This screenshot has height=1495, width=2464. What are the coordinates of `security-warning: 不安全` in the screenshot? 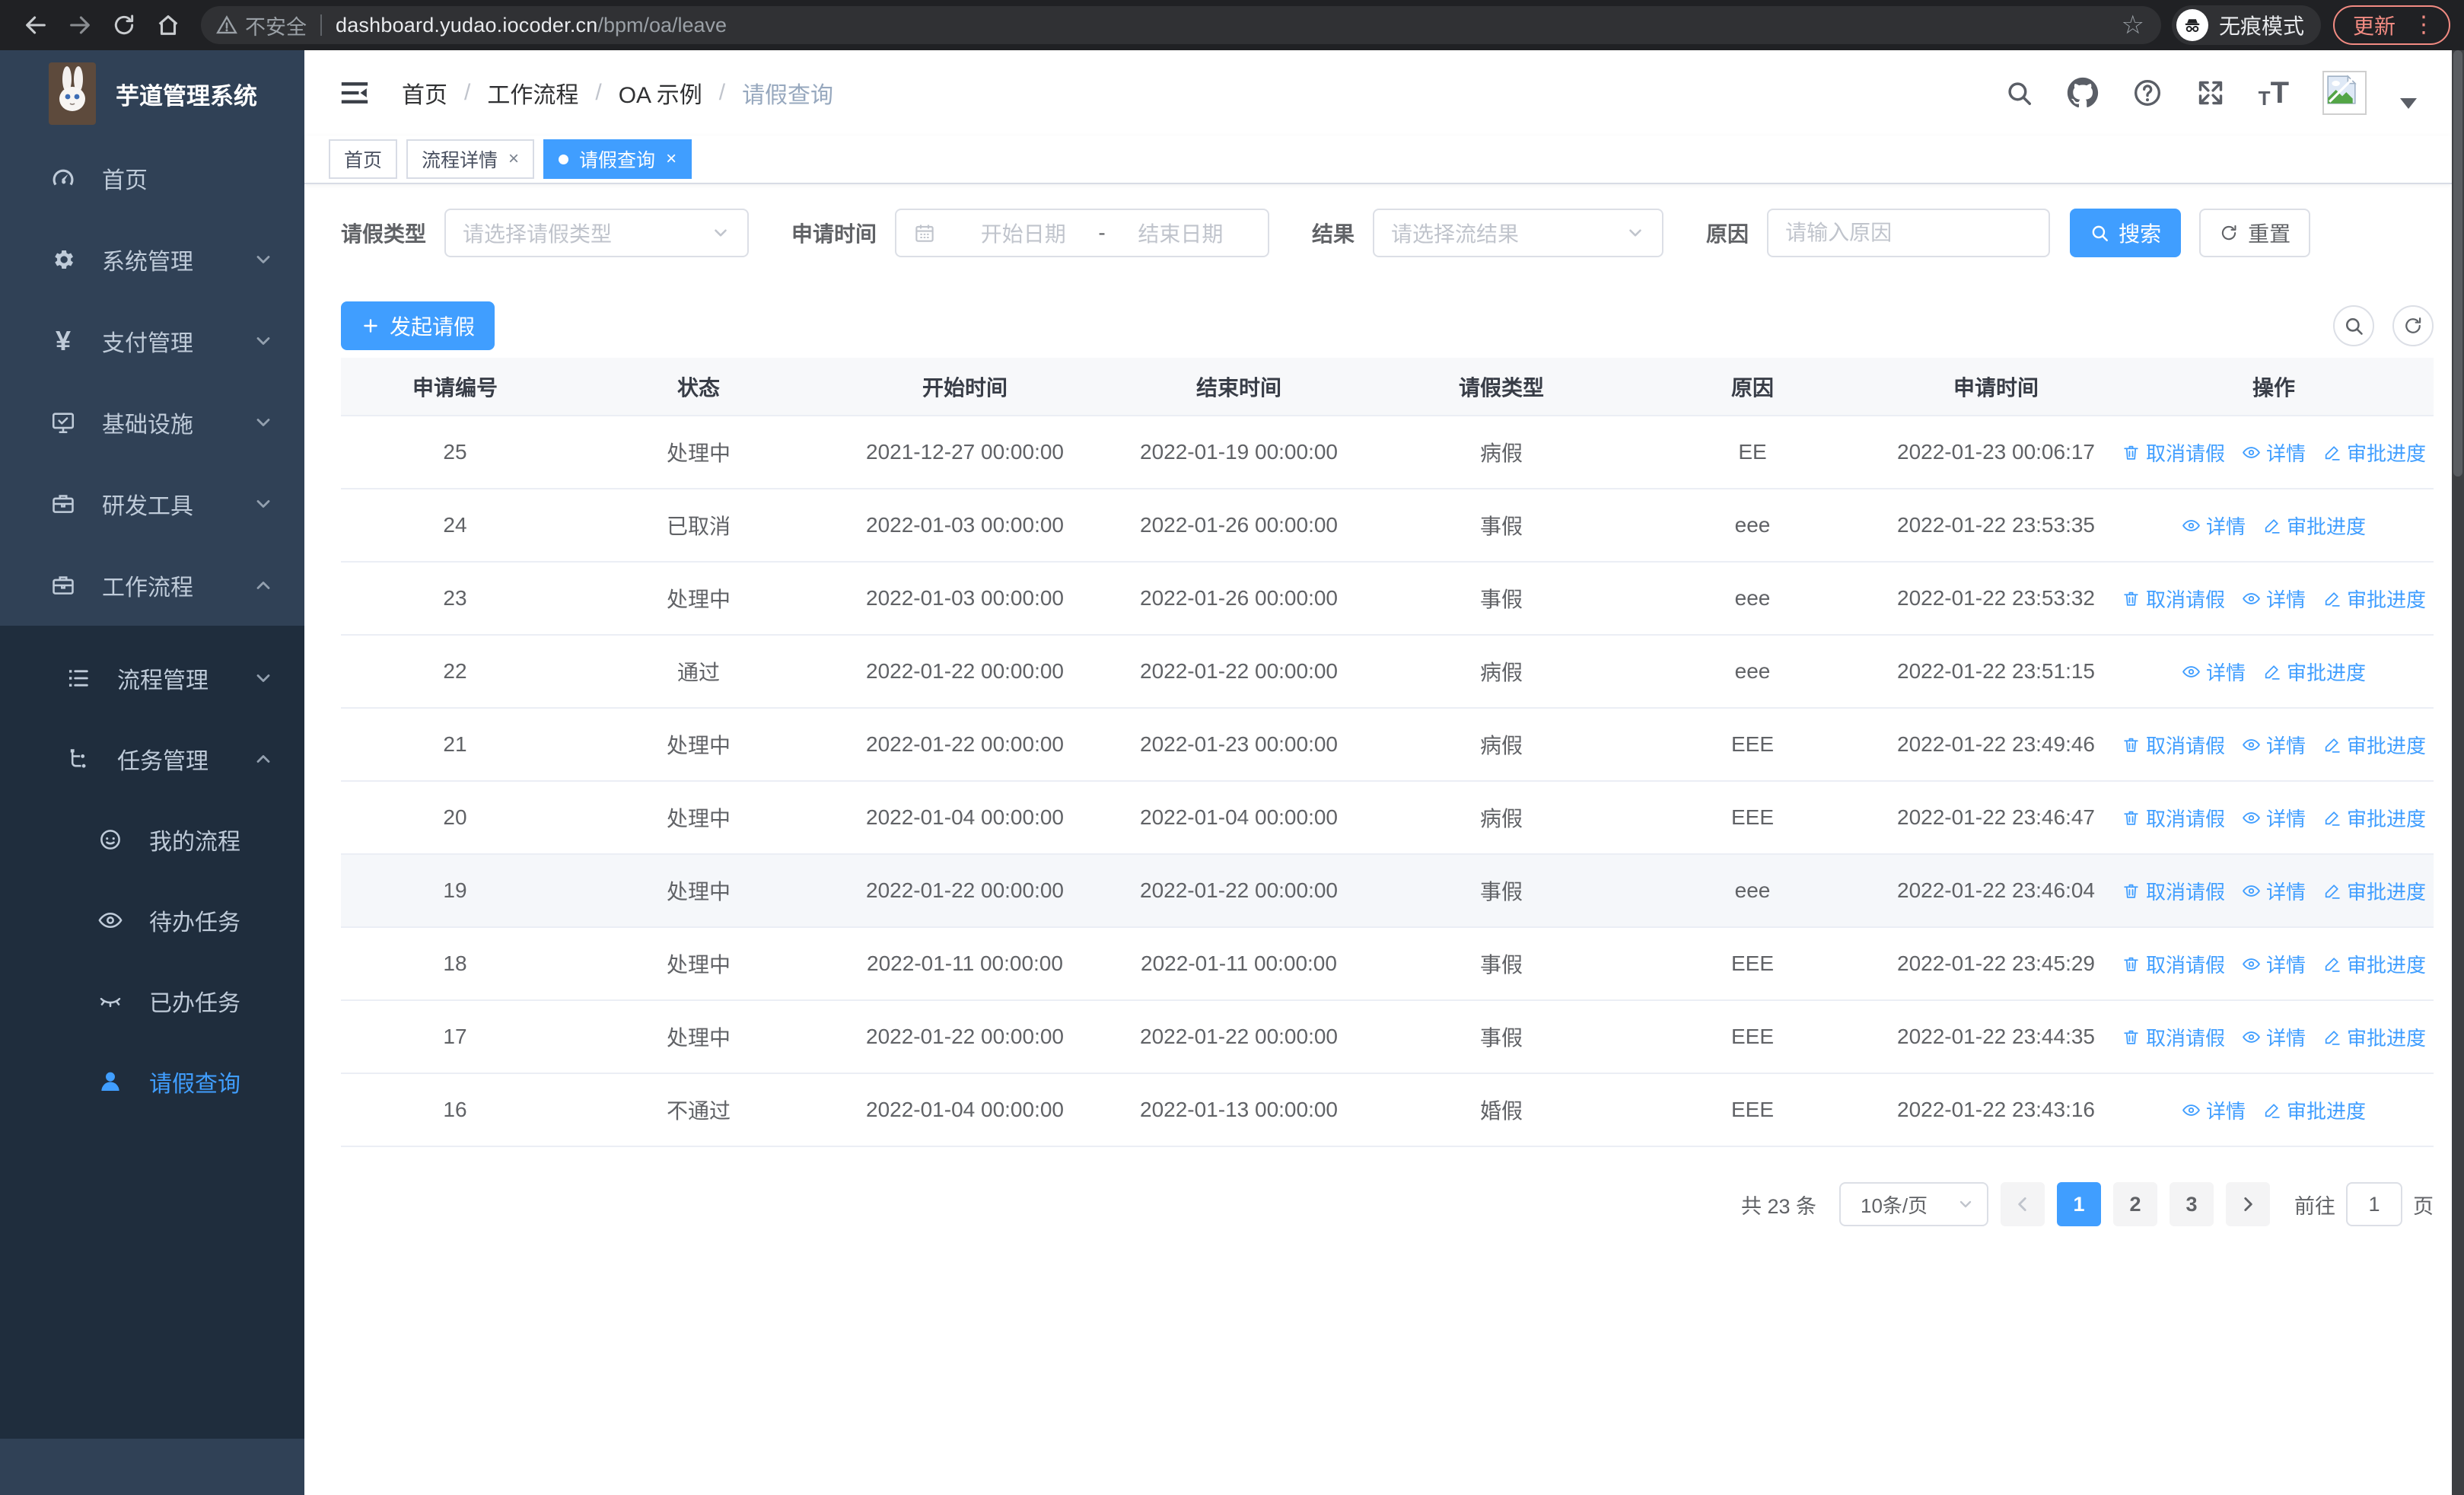 It's located at (261, 26).